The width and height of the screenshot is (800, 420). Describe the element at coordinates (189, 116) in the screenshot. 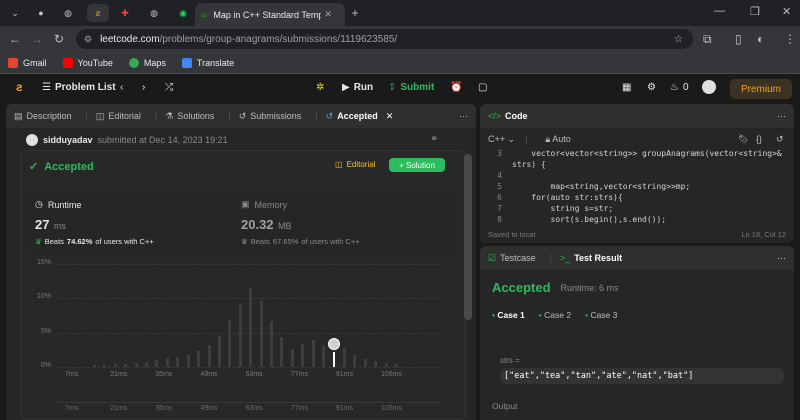

I see `tab-solutions: ⚗ Solutions` at that location.